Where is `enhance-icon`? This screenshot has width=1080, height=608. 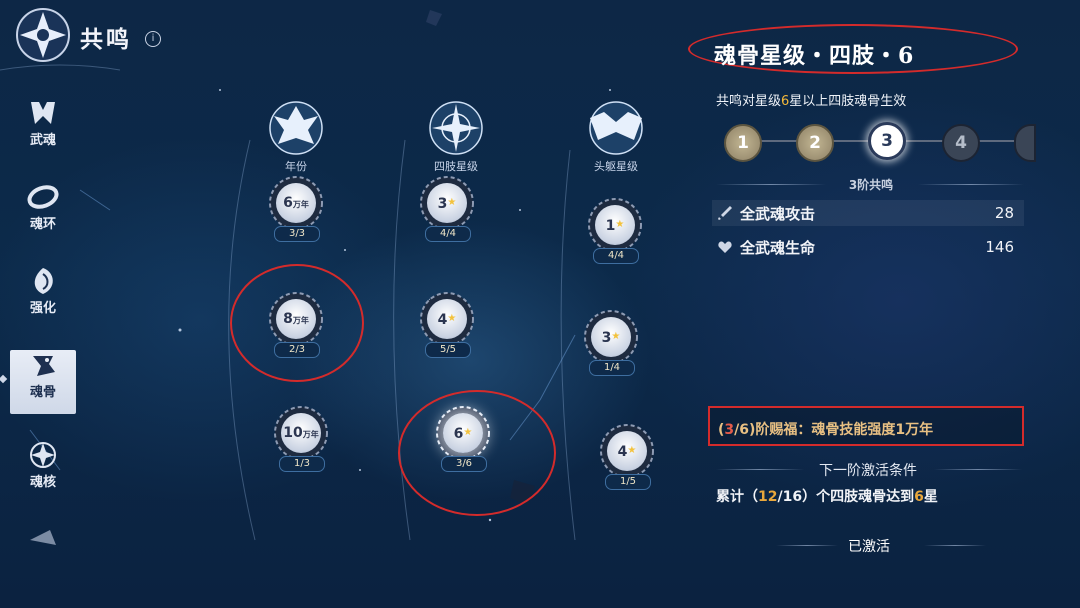
enhance-icon is located at coordinates (43, 281).